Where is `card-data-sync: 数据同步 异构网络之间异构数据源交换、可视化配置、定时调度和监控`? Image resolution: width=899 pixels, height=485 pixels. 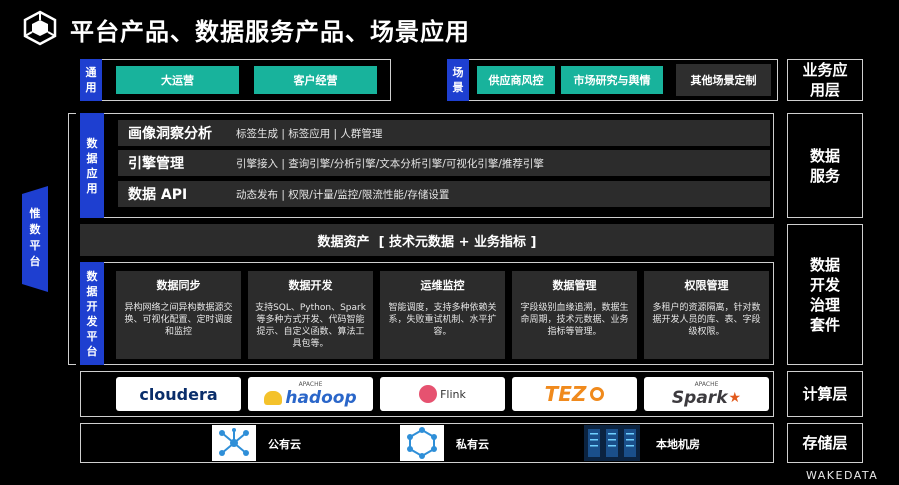 card-data-sync: 数据同步 异构网络之间异构数据源交换、可视化配置、定时调度和监控 is located at coordinates (178, 315).